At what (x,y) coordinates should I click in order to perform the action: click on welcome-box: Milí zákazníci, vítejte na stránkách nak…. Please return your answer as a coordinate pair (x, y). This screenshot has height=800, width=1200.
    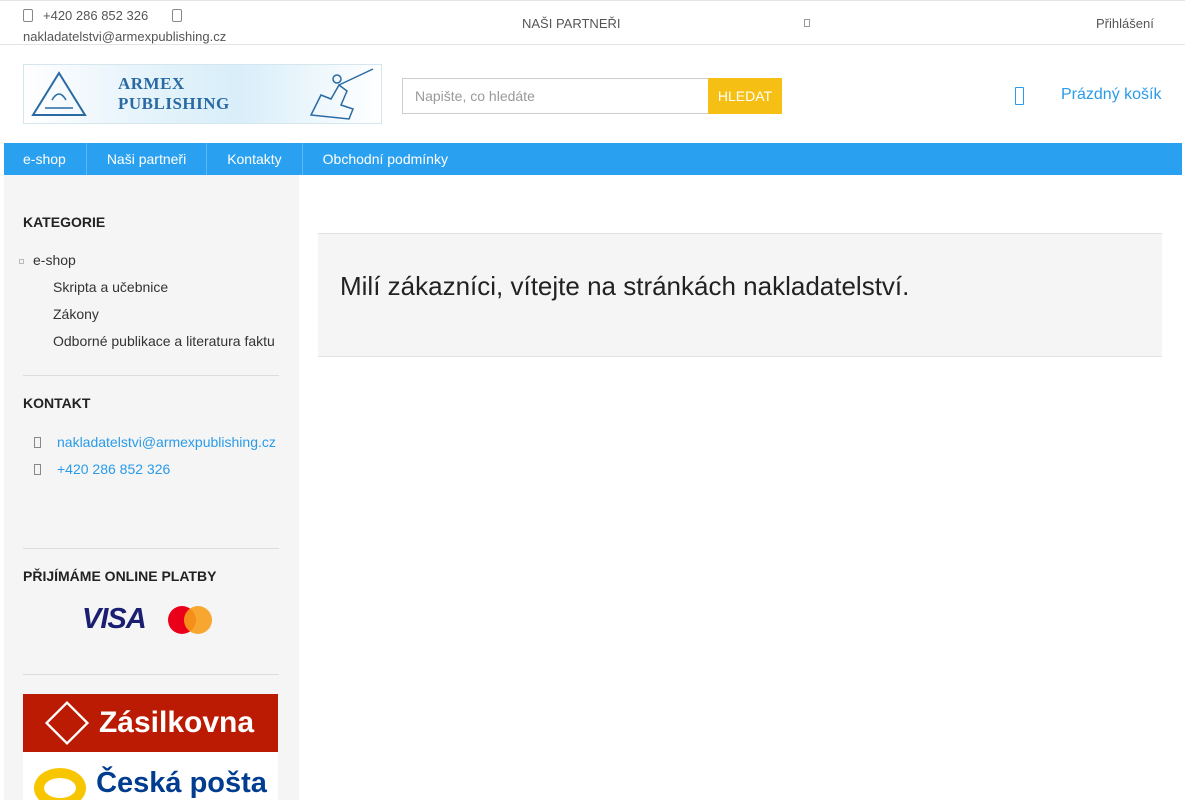
    Looking at the image, I should click on (740, 295).